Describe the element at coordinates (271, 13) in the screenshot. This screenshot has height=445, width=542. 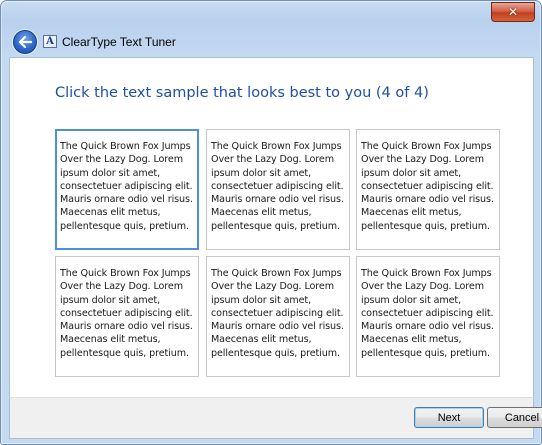
I see `title-bar: ✕` at that location.